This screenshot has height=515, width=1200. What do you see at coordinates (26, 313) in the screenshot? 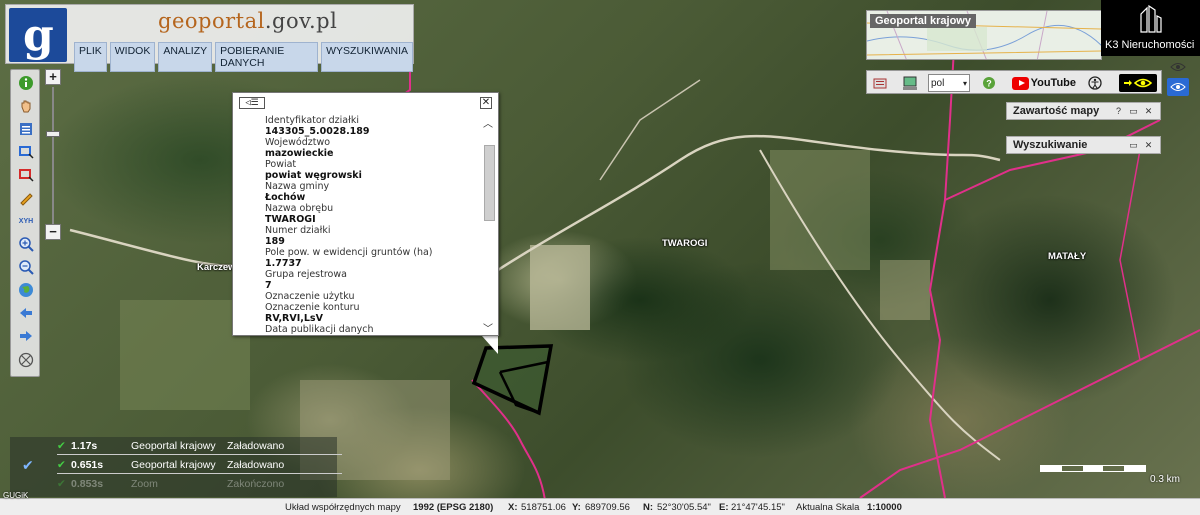
I see `back-arrow-icon` at bounding box center [26, 313].